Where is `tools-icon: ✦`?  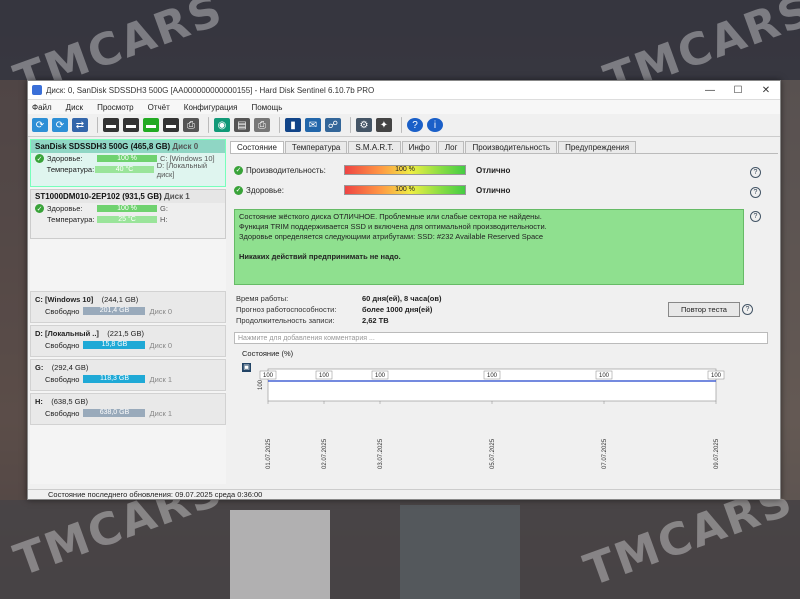 tools-icon: ✦ is located at coordinates (384, 125).